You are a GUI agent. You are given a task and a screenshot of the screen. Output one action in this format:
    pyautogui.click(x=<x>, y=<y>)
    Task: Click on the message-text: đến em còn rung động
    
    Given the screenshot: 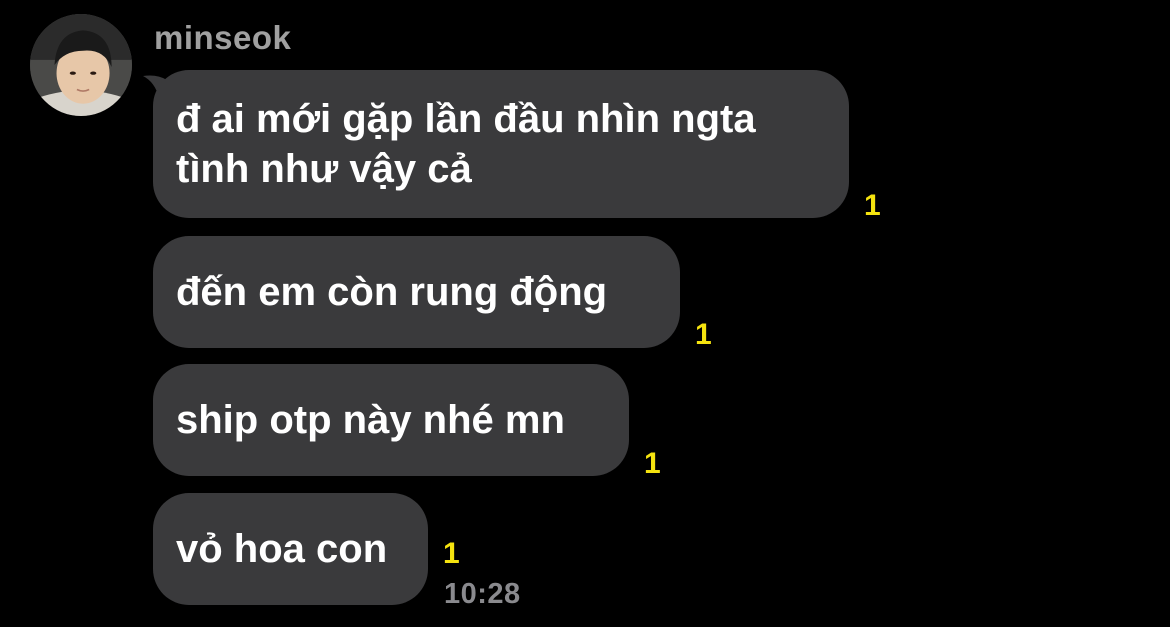 What is the action you would take?
    pyautogui.click(x=392, y=292)
    